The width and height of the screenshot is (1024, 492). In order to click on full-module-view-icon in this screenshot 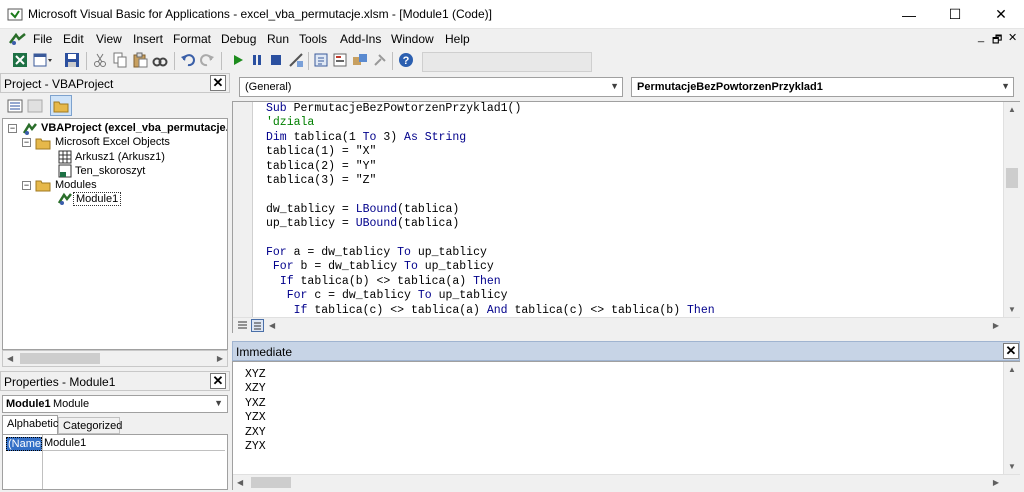, I will do `click(257, 325)`.